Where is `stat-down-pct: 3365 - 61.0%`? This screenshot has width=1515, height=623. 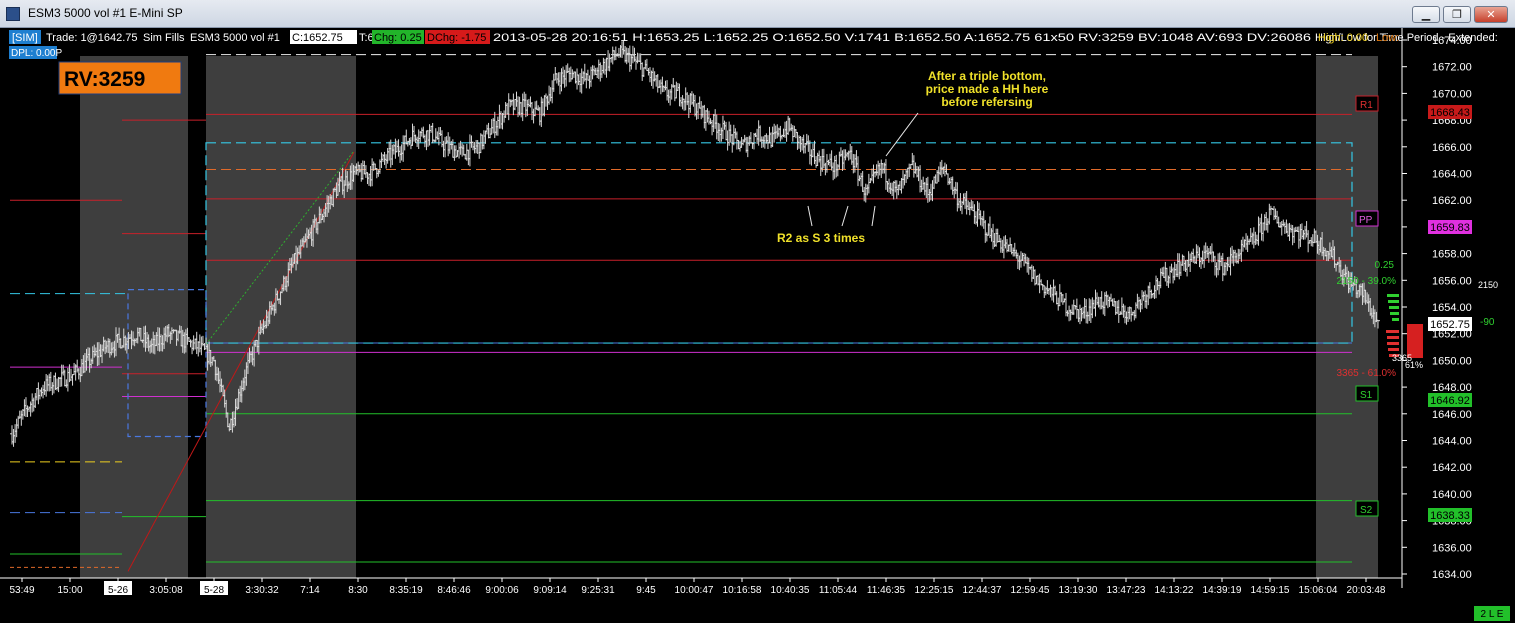
stat-down-pct: 3365 - 61.0% is located at coordinates (1367, 373).